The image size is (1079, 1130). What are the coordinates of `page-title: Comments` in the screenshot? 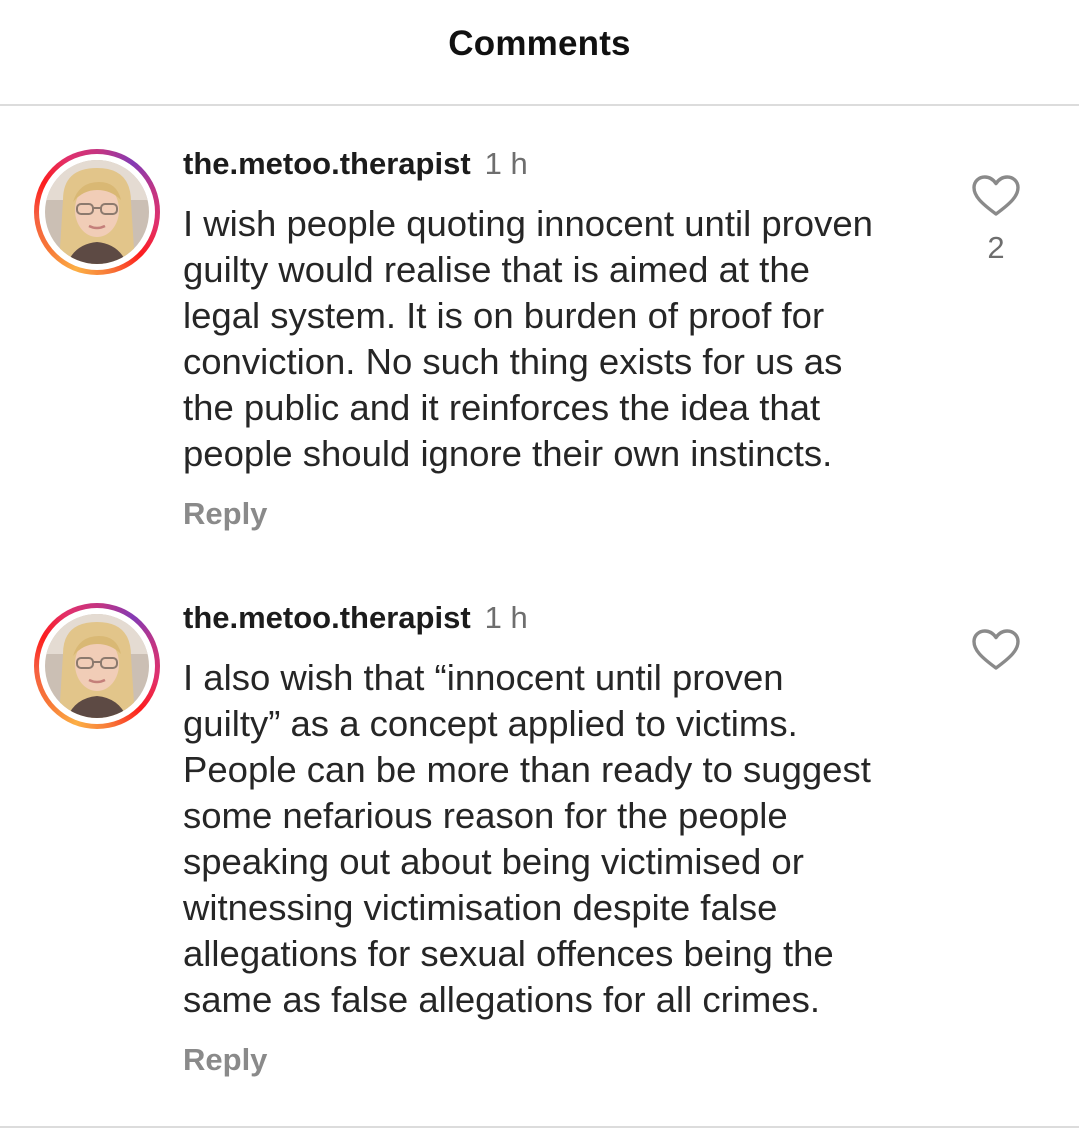 It's located at (539, 43).